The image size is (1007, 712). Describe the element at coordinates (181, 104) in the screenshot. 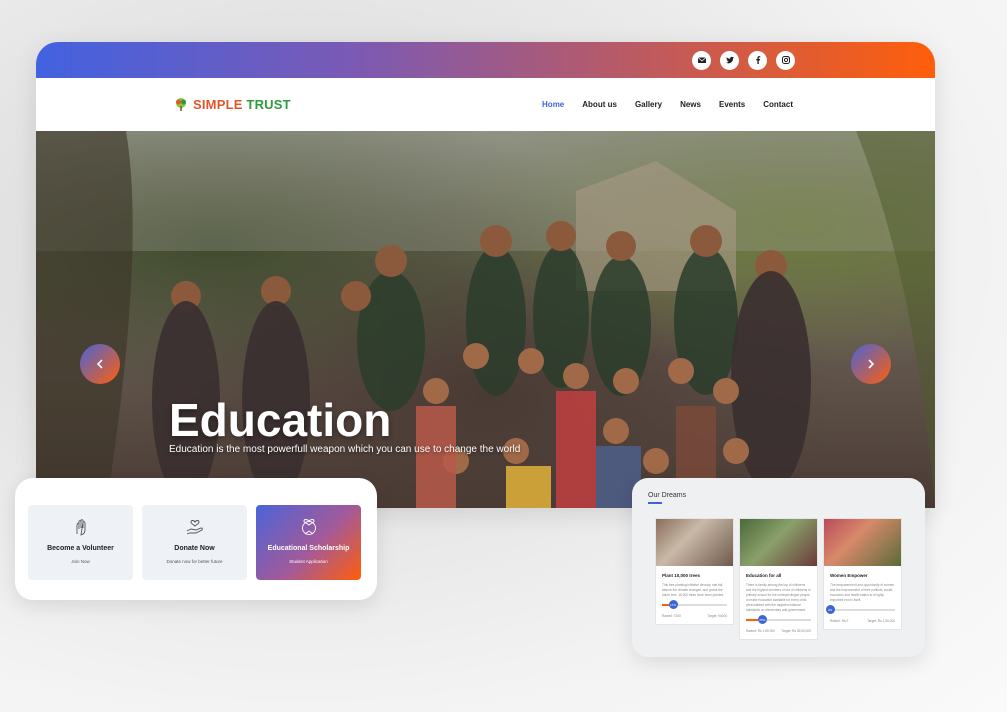

I see `tree-logo-icon` at that location.